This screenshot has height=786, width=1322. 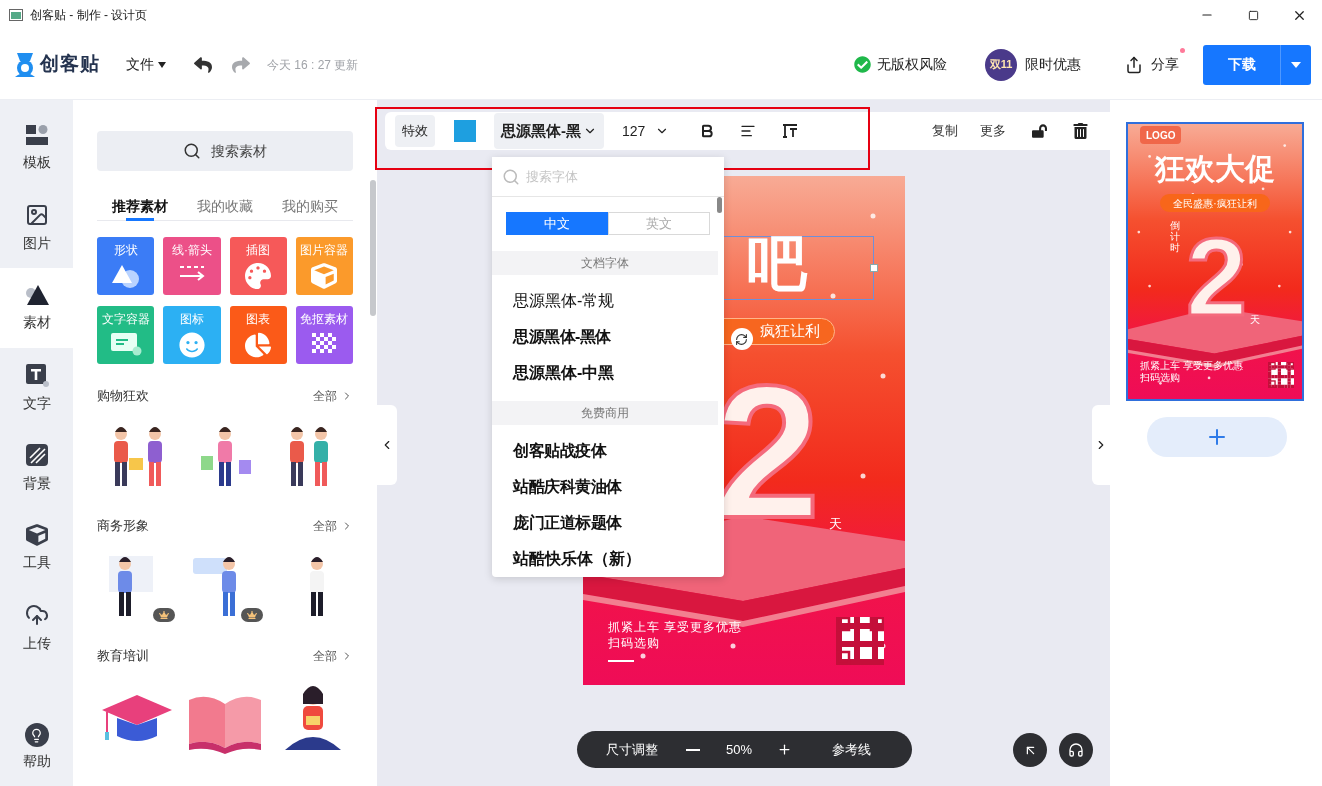 What do you see at coordinates (70, 64) in the screenshot?
I see `logo-text: 创客贴` at bounding box center [70, 64].